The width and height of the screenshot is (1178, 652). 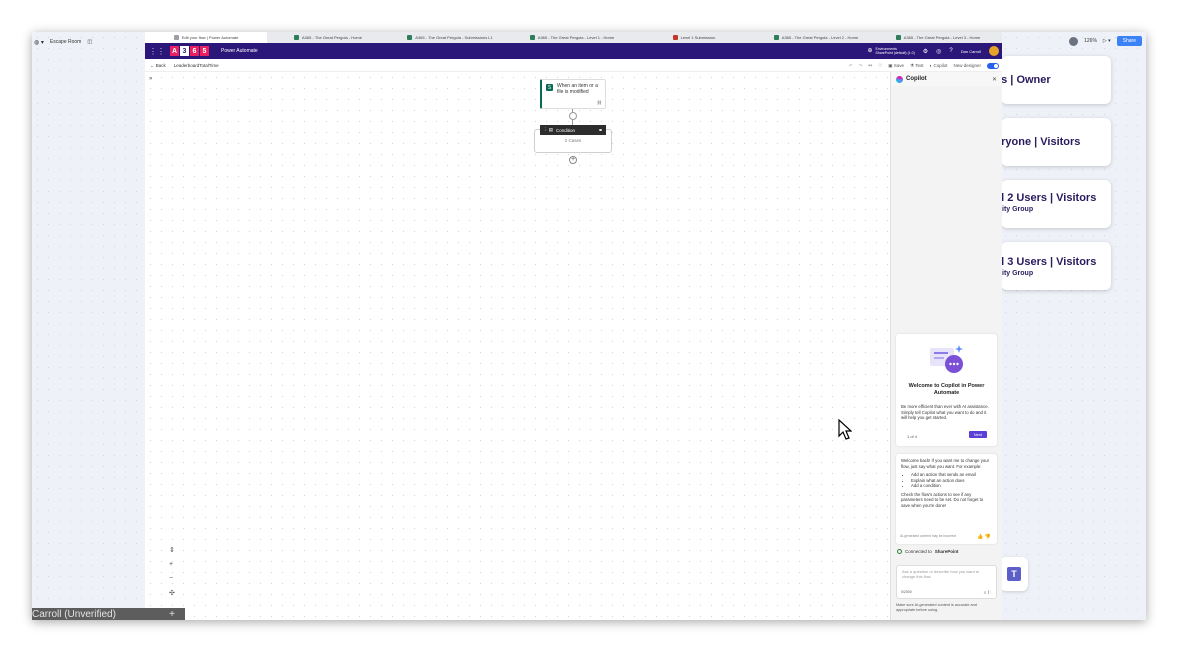 What do you see at coordinates (600, 130) in the screenshot?
I see `link-icon: ⚭` at bounding box center [600, 130].